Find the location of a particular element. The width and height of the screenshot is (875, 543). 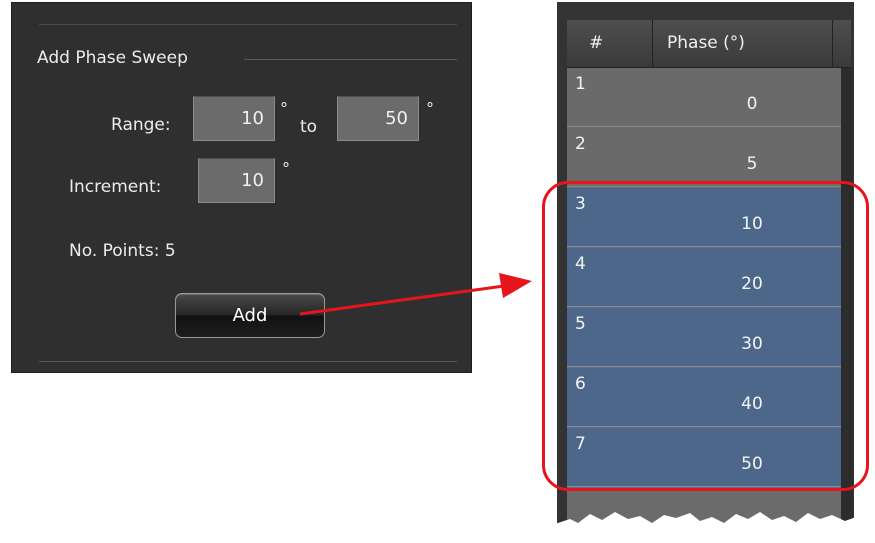

increment-label: Increment: is located at coordinates (115, 187).